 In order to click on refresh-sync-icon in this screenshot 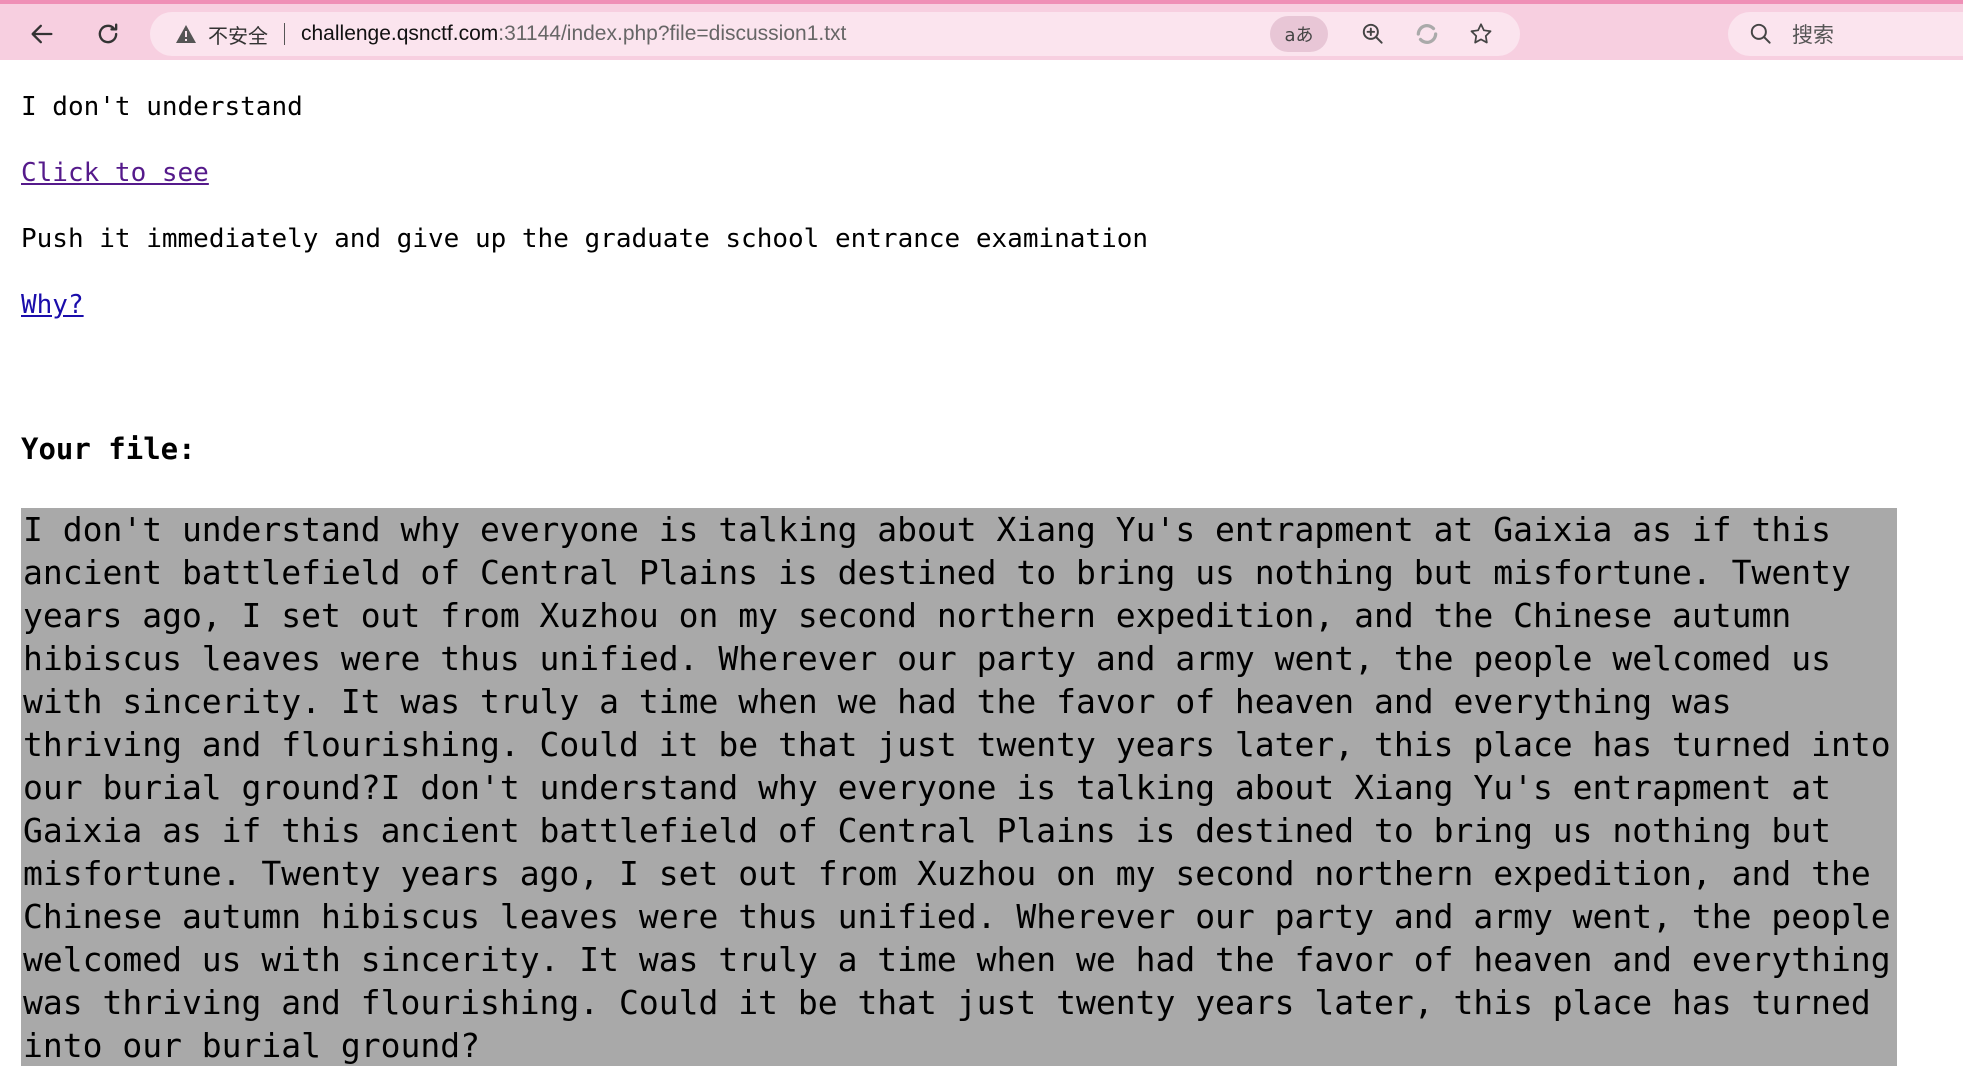, I will do `click(1427, 34)`.